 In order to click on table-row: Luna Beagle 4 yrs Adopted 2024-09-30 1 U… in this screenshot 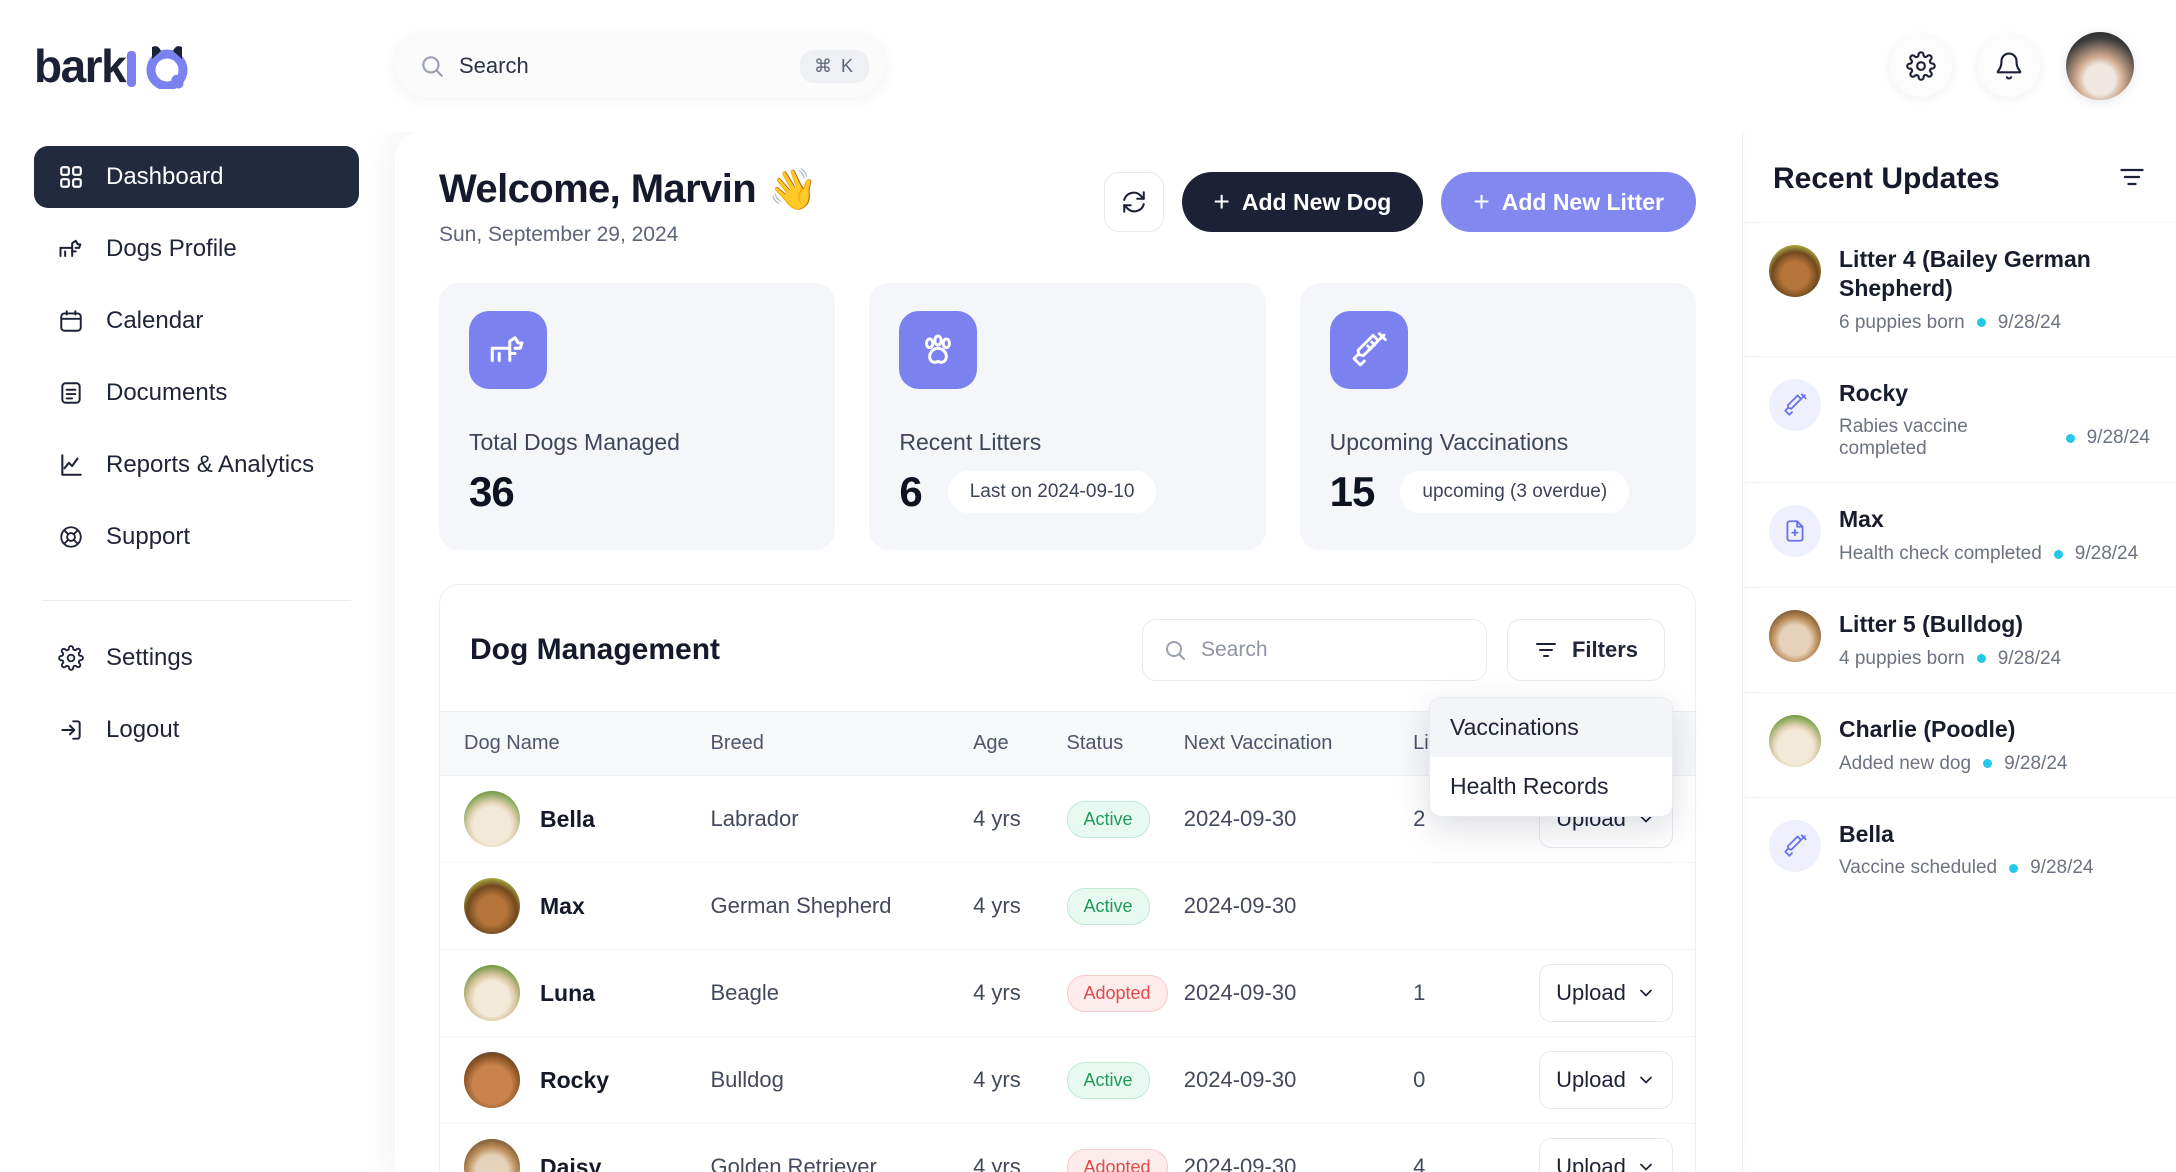, I will do `click(1067, 993)`.